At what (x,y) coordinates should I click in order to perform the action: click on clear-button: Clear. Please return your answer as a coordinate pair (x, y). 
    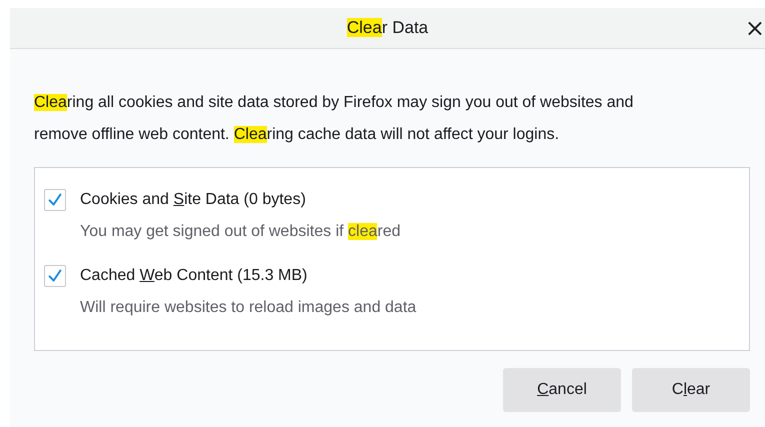
    Looking at the image, I should click on (691, 390).